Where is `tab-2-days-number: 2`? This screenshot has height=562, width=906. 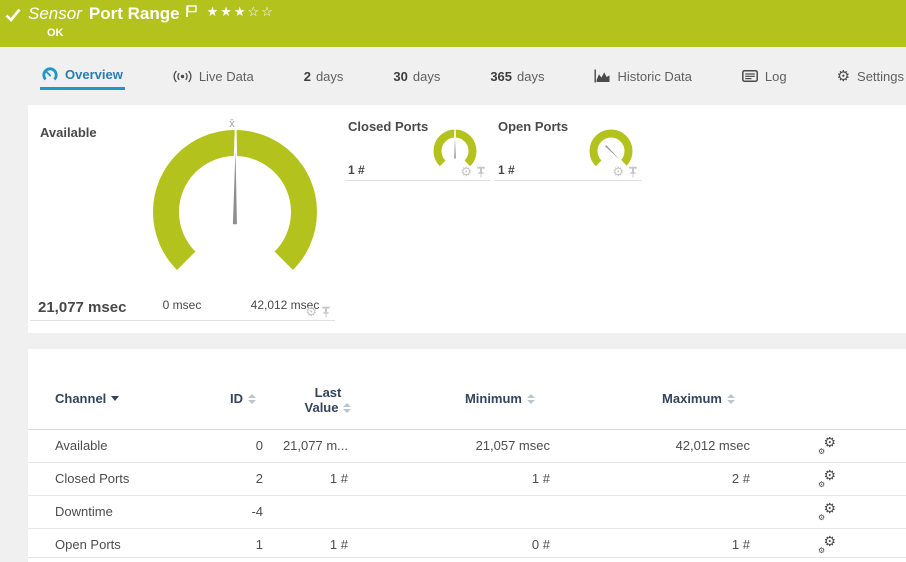 tab-2-days-number: 2 is located at coordinates (307, 76).